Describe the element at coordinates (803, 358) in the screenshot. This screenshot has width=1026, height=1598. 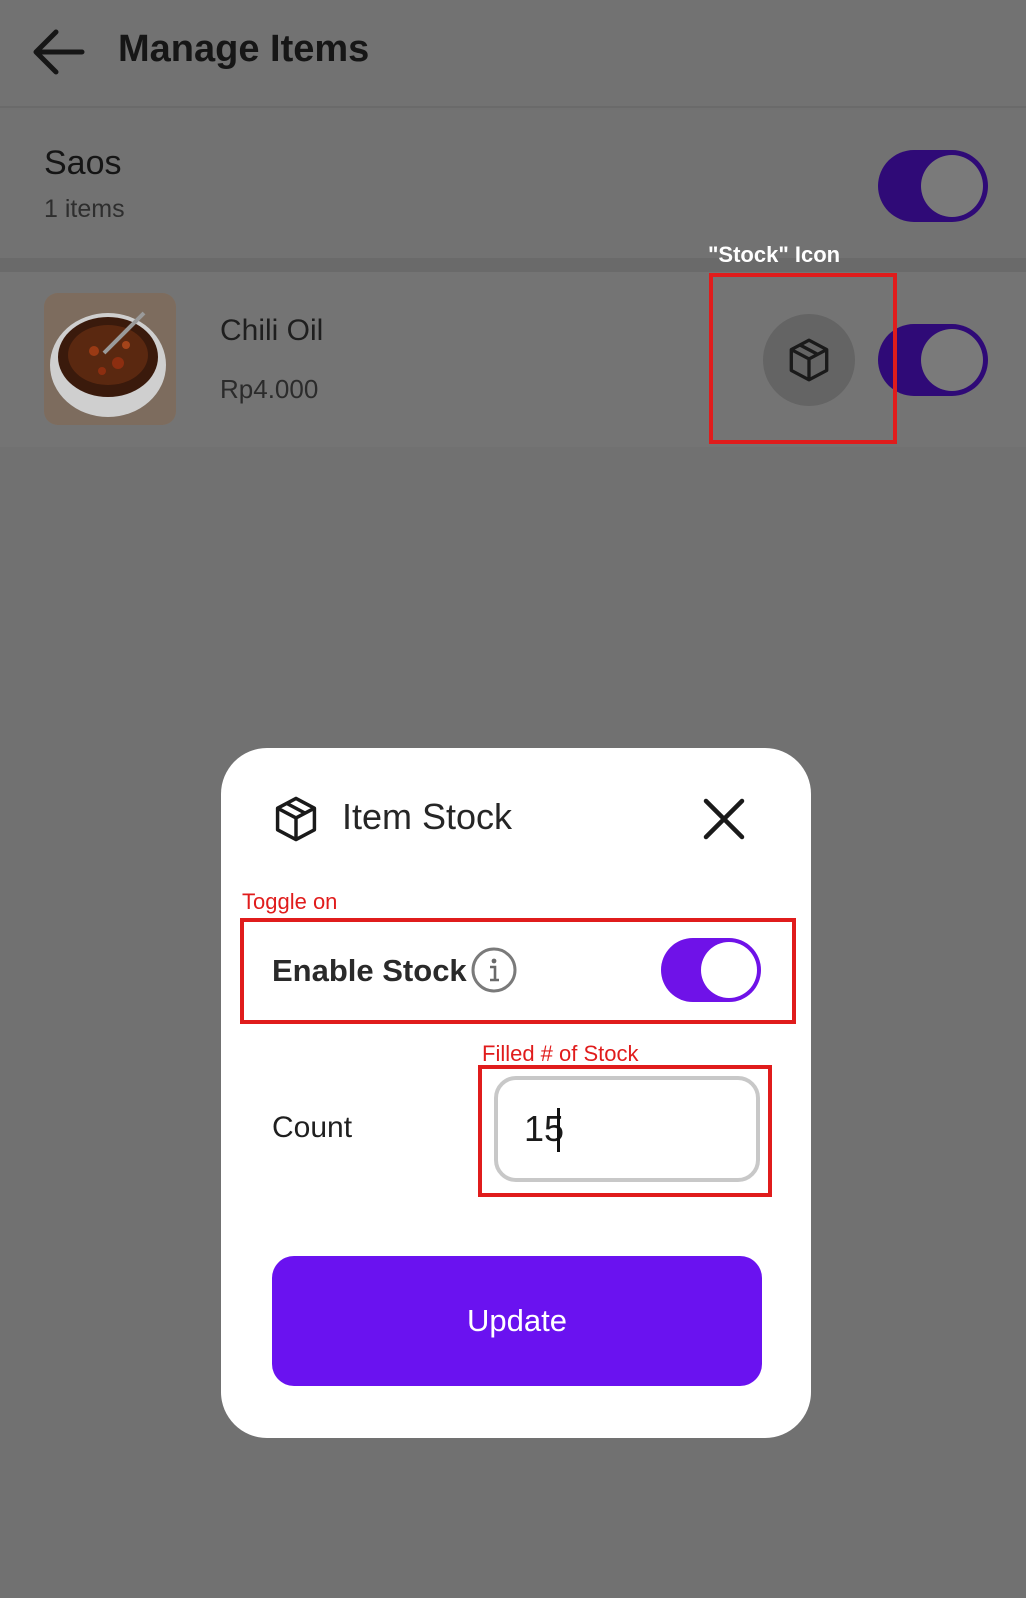
I see `annotation-stock-icon-box` at that location.